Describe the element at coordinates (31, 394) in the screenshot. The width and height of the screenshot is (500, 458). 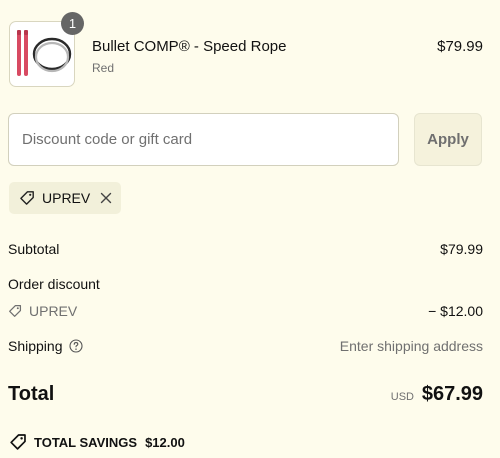
I see `total-label: Total` at that location.